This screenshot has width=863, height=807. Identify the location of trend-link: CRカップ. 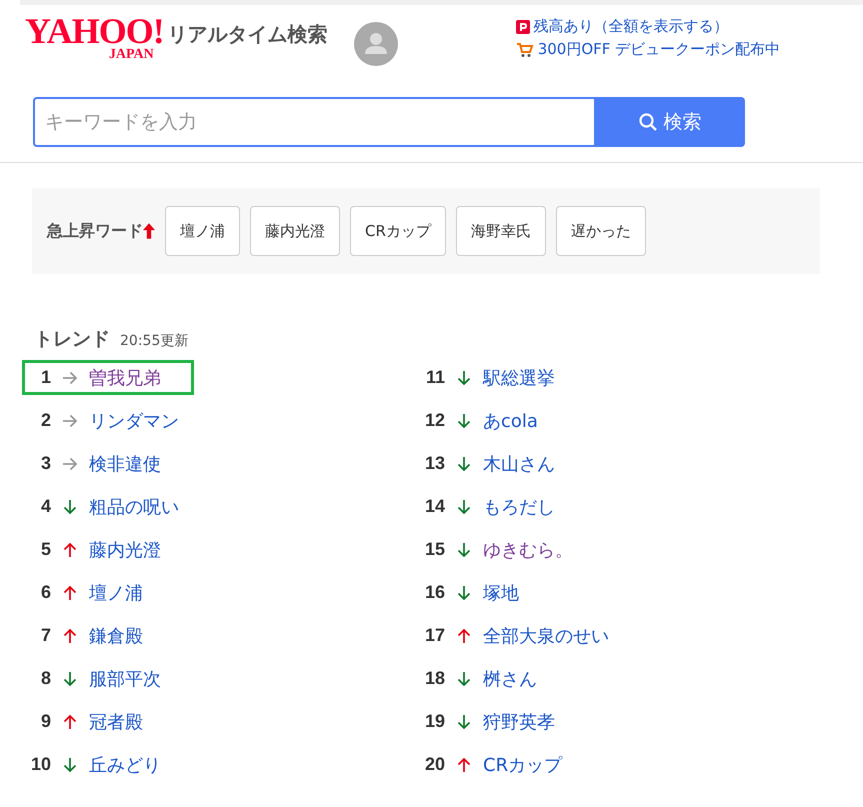
(522, 764).